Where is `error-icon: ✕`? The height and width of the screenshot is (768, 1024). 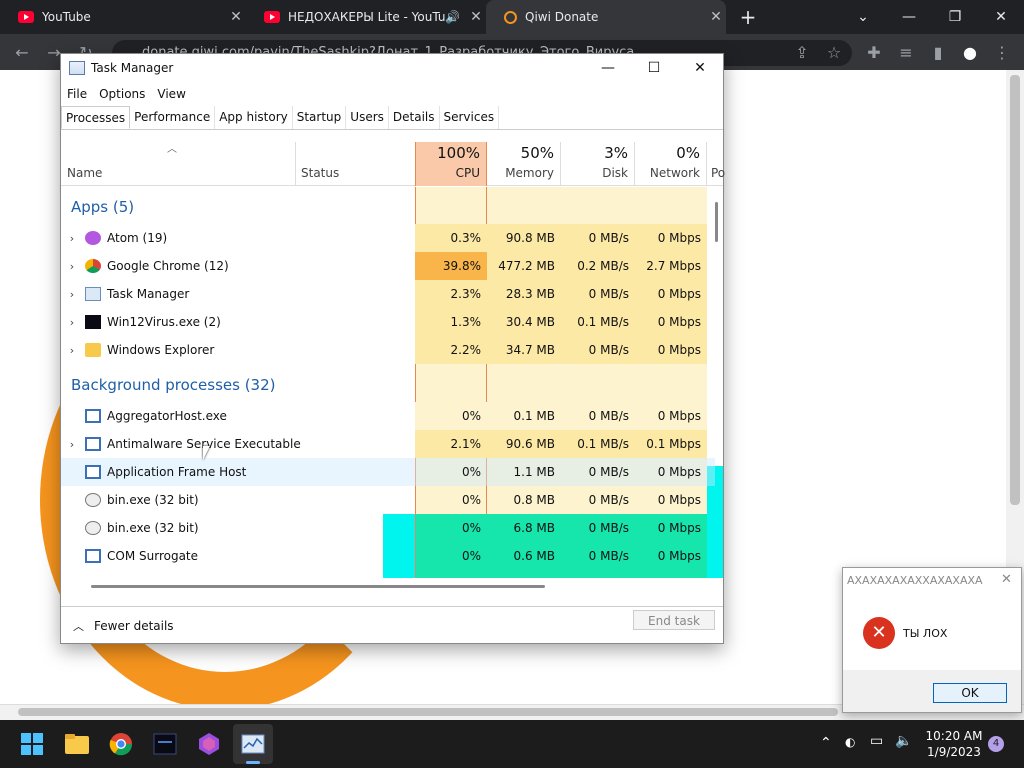 error-icon: ✕ is located at coordinates (879, 633).